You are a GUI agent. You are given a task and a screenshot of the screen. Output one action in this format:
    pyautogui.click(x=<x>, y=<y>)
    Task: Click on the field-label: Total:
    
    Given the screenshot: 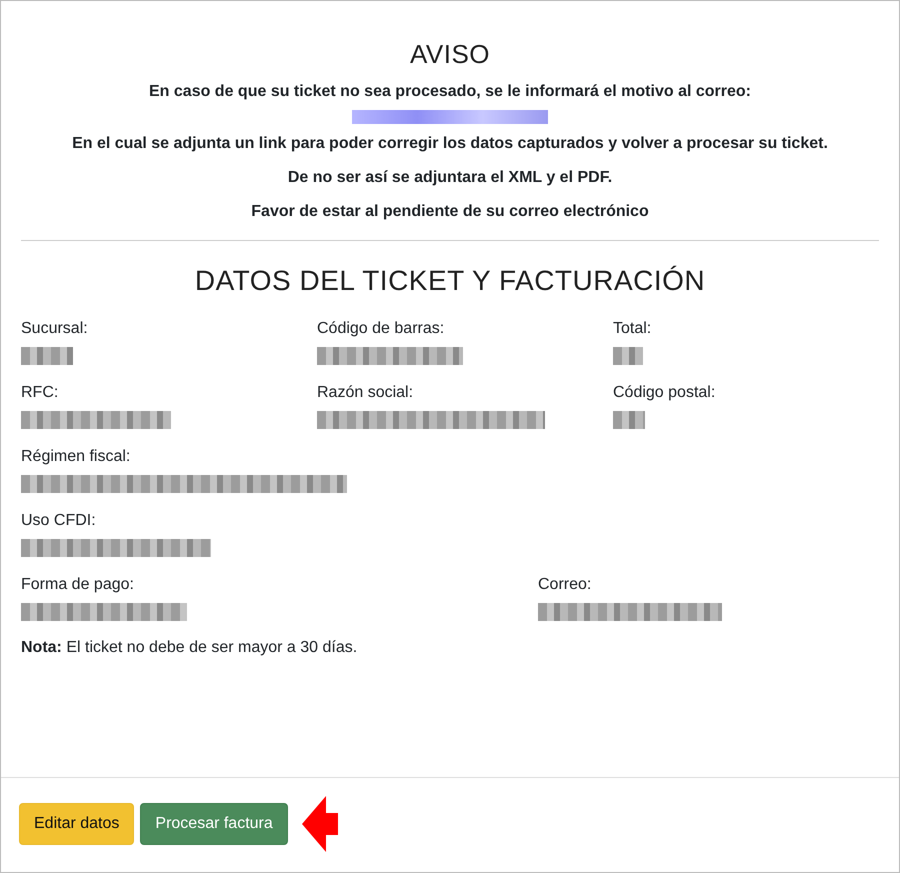 What is the action you would take?
    pyautogui.click(x=632, y=329)
    